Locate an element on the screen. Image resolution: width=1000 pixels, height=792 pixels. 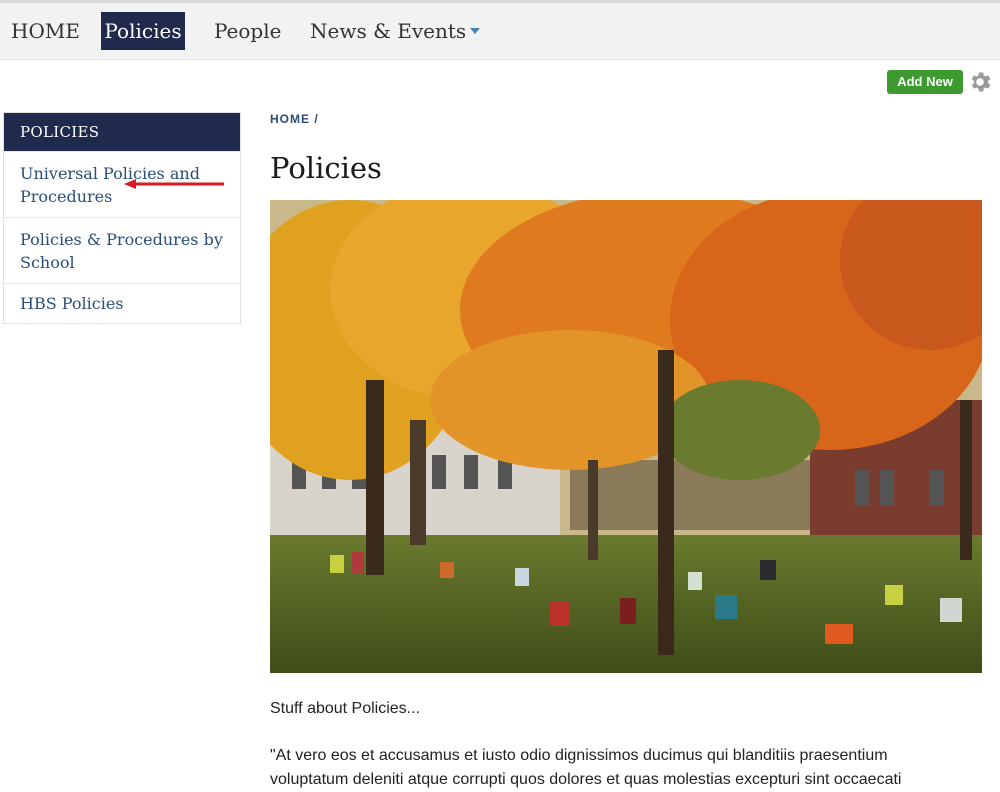
main-navbar: HOME Policies People News & Events is located at coordinates (500, 31).